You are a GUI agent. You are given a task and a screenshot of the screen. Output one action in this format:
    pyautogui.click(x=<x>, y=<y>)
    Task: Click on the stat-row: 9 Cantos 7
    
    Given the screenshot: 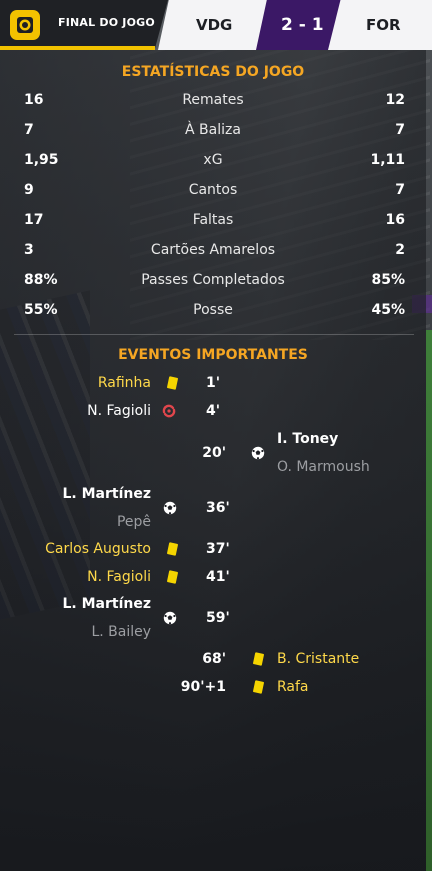 What is the action you would take?
    pyautogui.click(x=213, y=192)
    